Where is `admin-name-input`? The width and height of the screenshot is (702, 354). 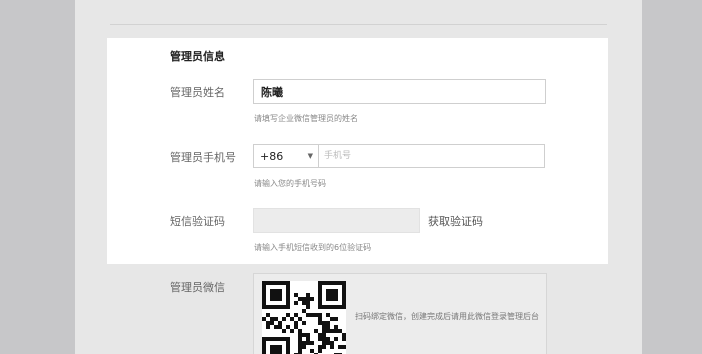
admin-name-input is located at coordinates (399, 91).